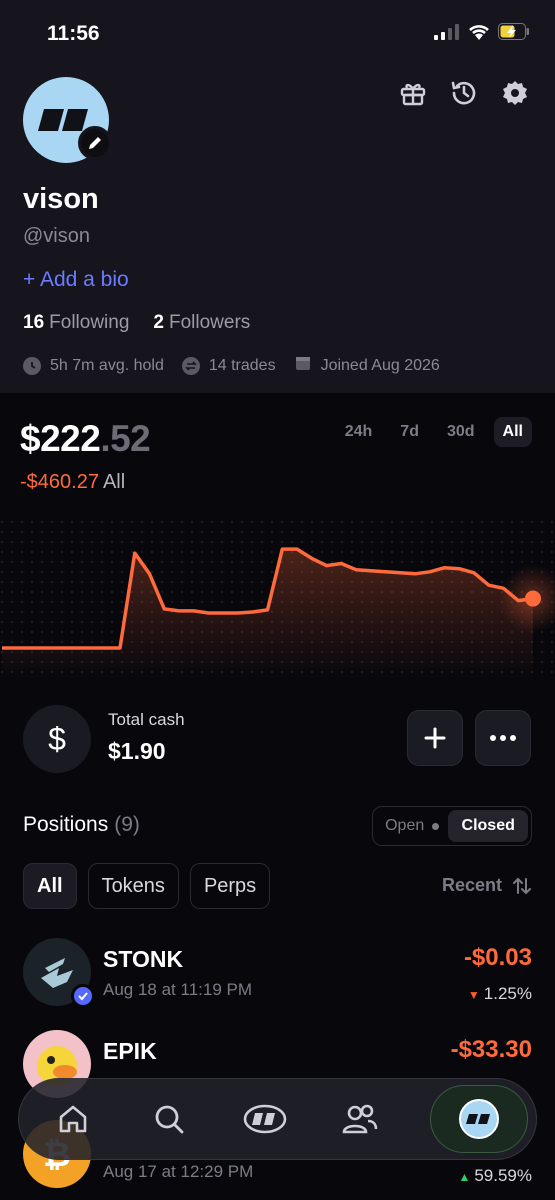 This screenshot has width=555, height=1200. What do you see at coordinates (464, 93) in the screenshot?
I see `history-icon` at bounding box center [464, 93].